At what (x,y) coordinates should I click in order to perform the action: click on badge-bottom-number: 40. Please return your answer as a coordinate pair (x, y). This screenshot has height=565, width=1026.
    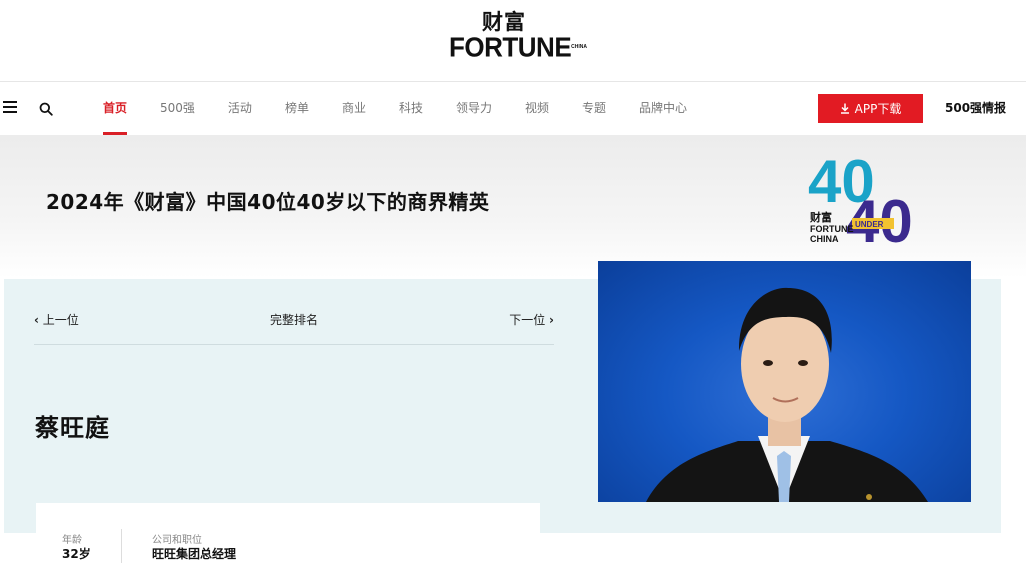
    Looking at the image, I should click on (879, 217).